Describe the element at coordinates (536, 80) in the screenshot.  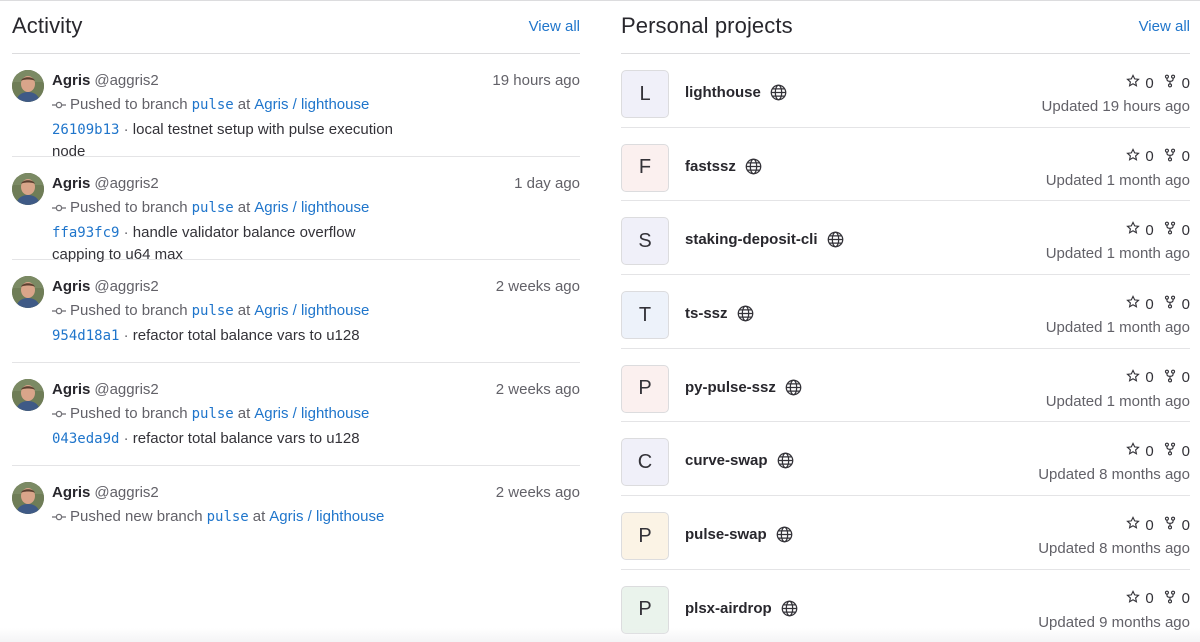
I see `event-time: 19 hours ago` at that location.